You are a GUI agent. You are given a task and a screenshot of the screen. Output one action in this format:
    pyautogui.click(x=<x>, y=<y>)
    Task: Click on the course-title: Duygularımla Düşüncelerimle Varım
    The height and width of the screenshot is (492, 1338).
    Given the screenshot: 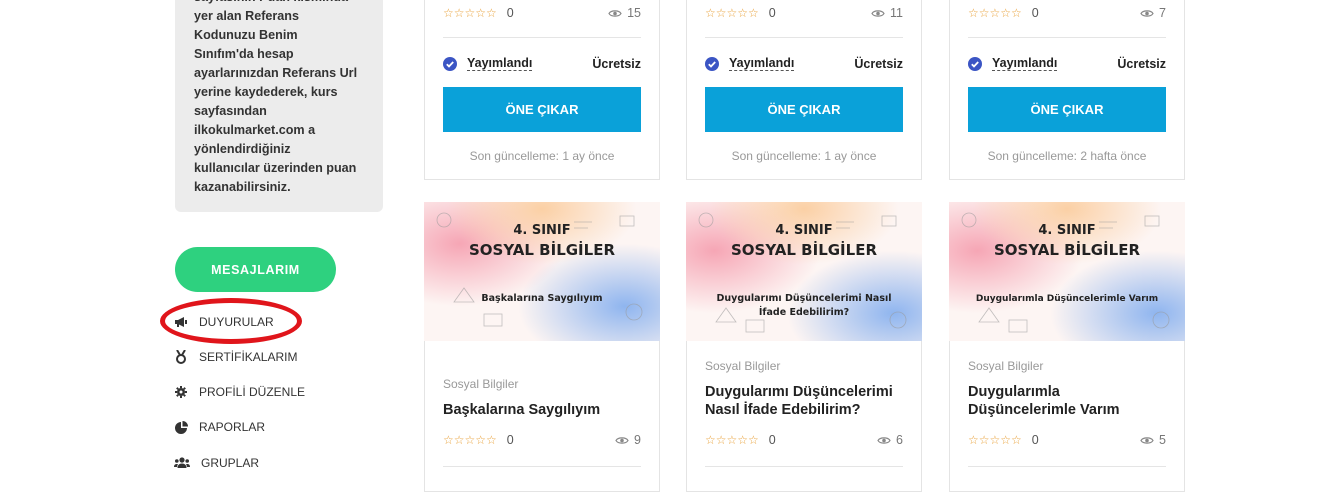 What is the action you would take?
    pyautogui.click(x=1067, y=401)
    